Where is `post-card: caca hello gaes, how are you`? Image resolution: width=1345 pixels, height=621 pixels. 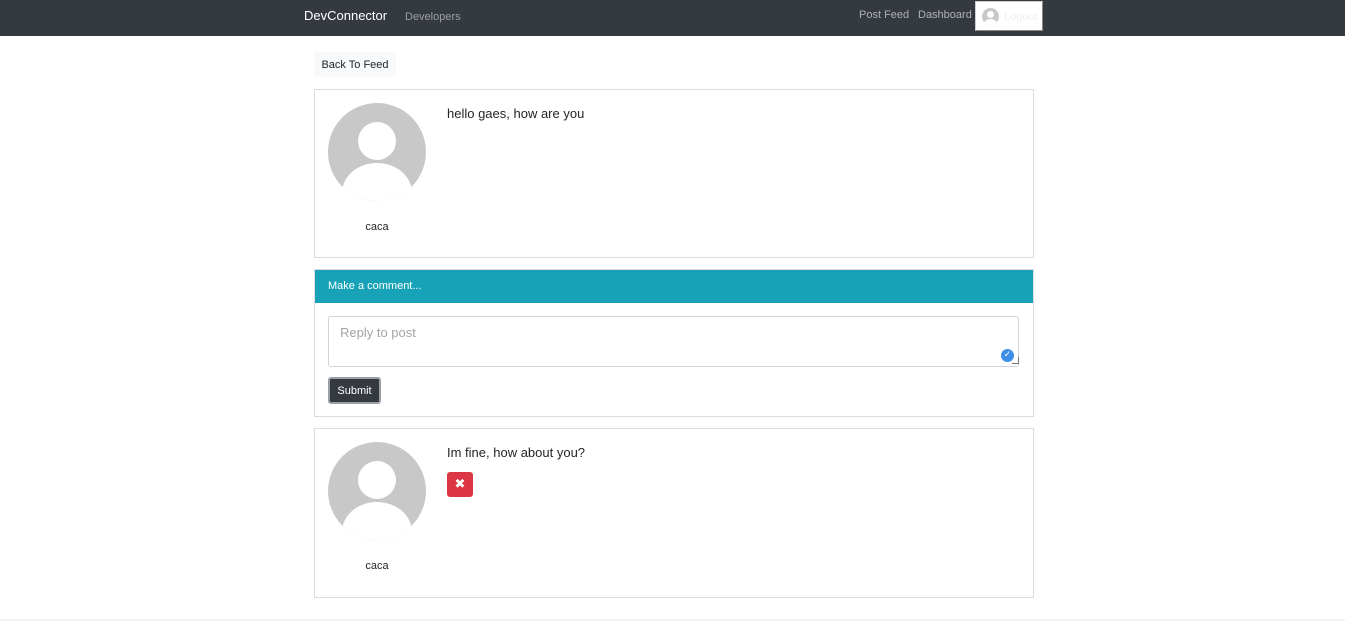 post-card: caca hello gaes, how are you is located at coordinates (674, 173).